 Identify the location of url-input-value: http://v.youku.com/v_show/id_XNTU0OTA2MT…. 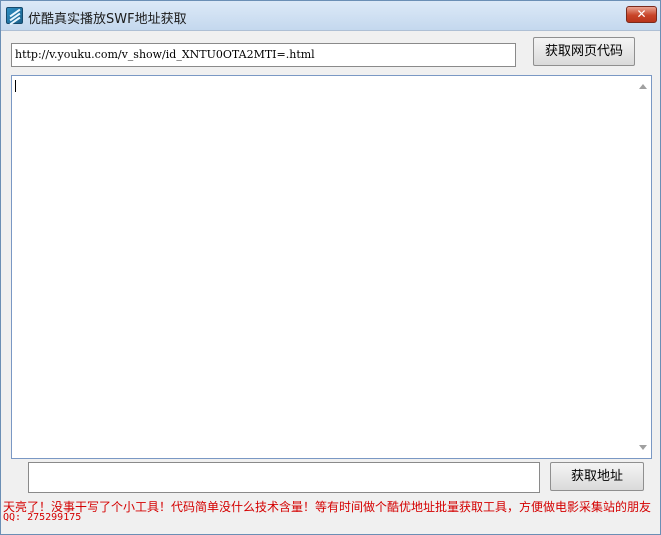
(165, 54).